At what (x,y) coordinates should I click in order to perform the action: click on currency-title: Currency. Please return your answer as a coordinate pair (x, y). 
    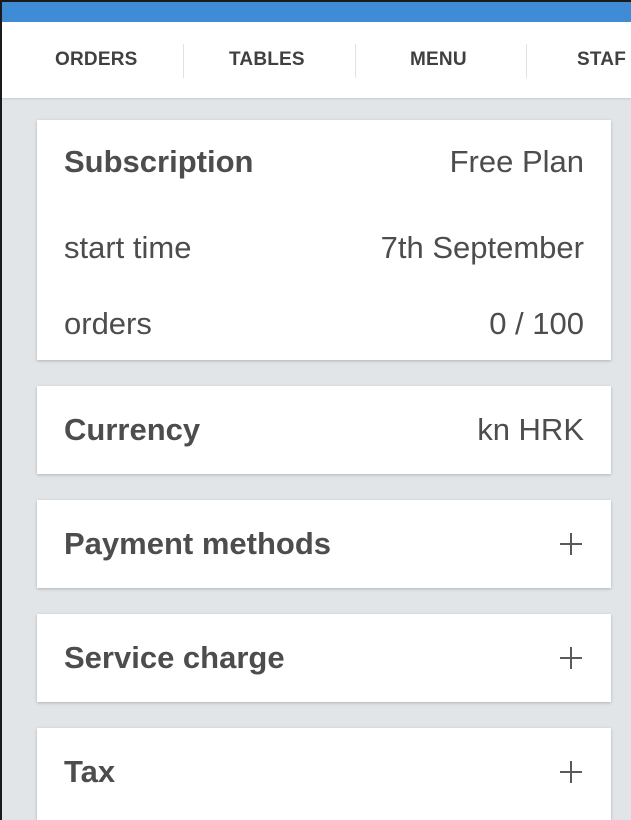
    Looking at the image, I should click on (132, 429).